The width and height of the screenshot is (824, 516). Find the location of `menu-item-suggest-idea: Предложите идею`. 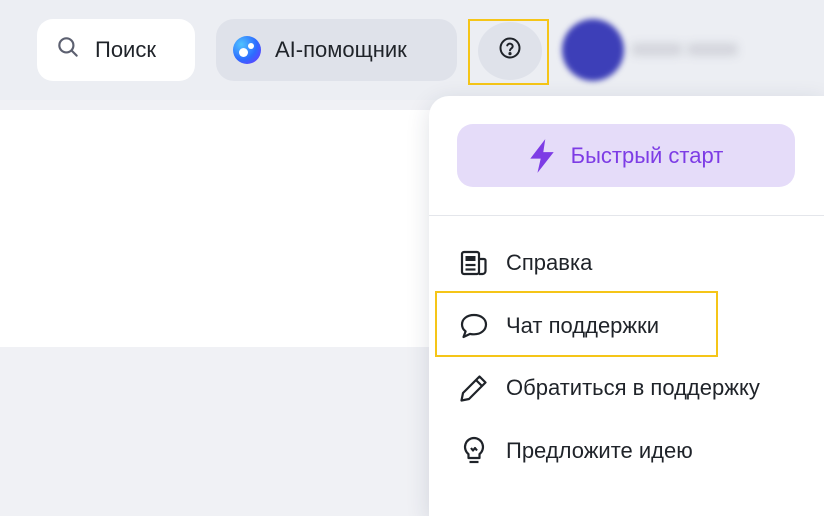

menu-item-suggest-idea: Предложите идею is located at coordinates (576, 451).